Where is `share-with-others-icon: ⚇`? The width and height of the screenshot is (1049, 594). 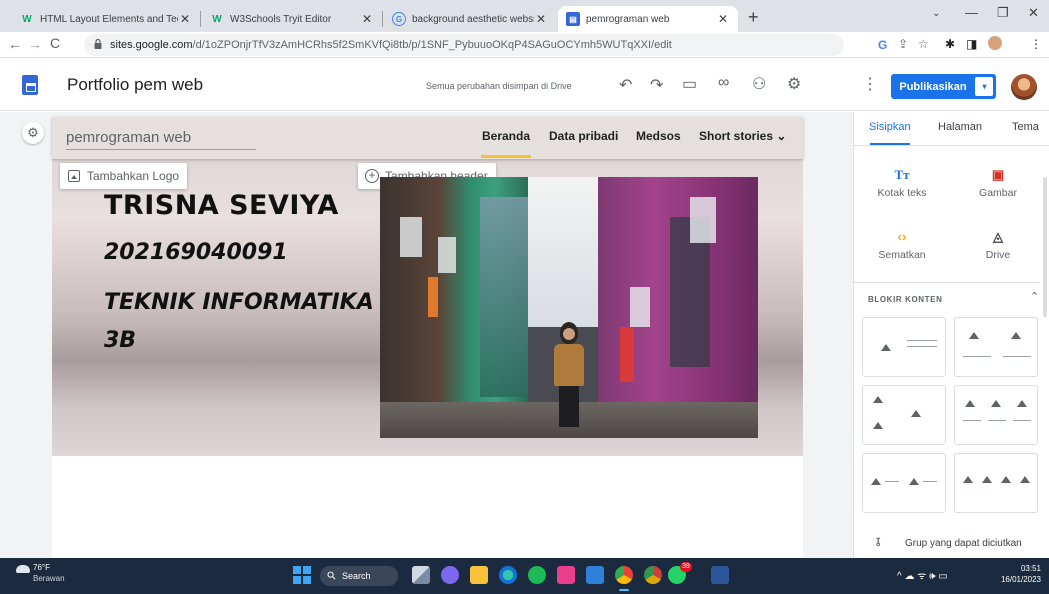
share-with-others-icon: ⚇ is located at coordinates (759, 84).